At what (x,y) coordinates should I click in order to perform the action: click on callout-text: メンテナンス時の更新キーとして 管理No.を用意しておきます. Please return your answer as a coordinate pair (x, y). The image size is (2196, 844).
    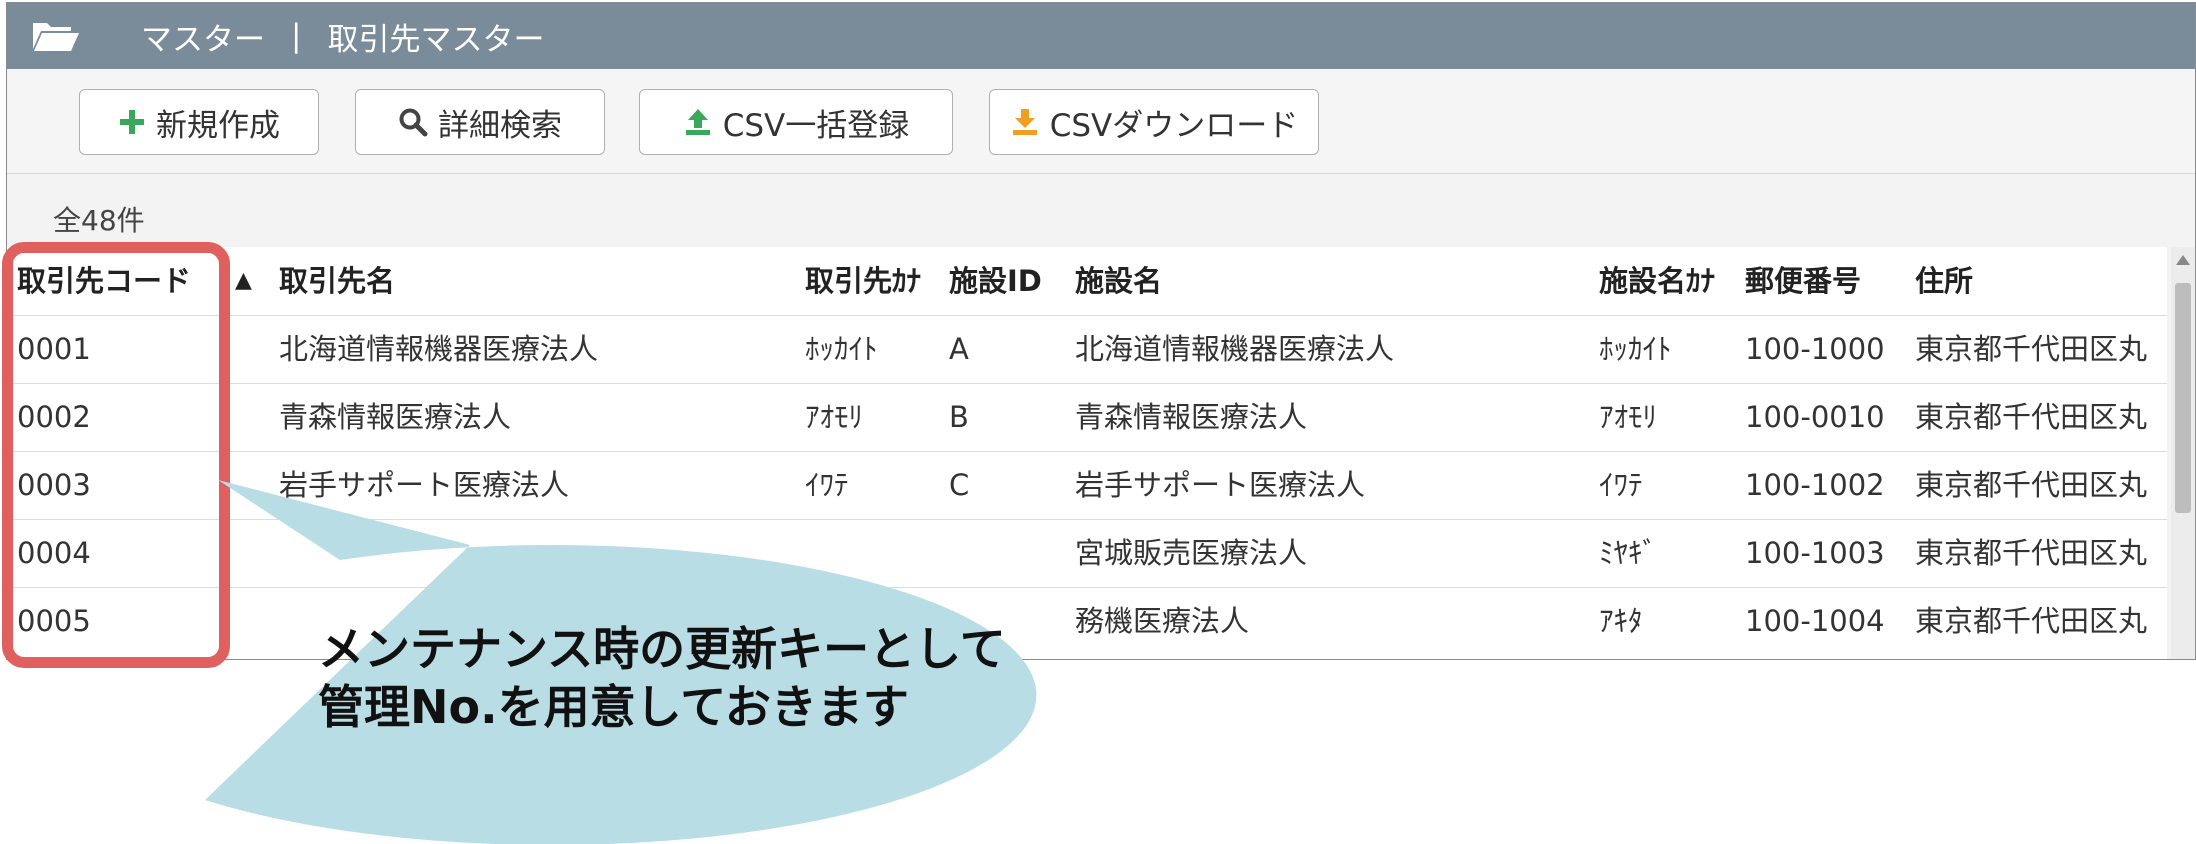
    Looking at the image, I should click on (662, 678).